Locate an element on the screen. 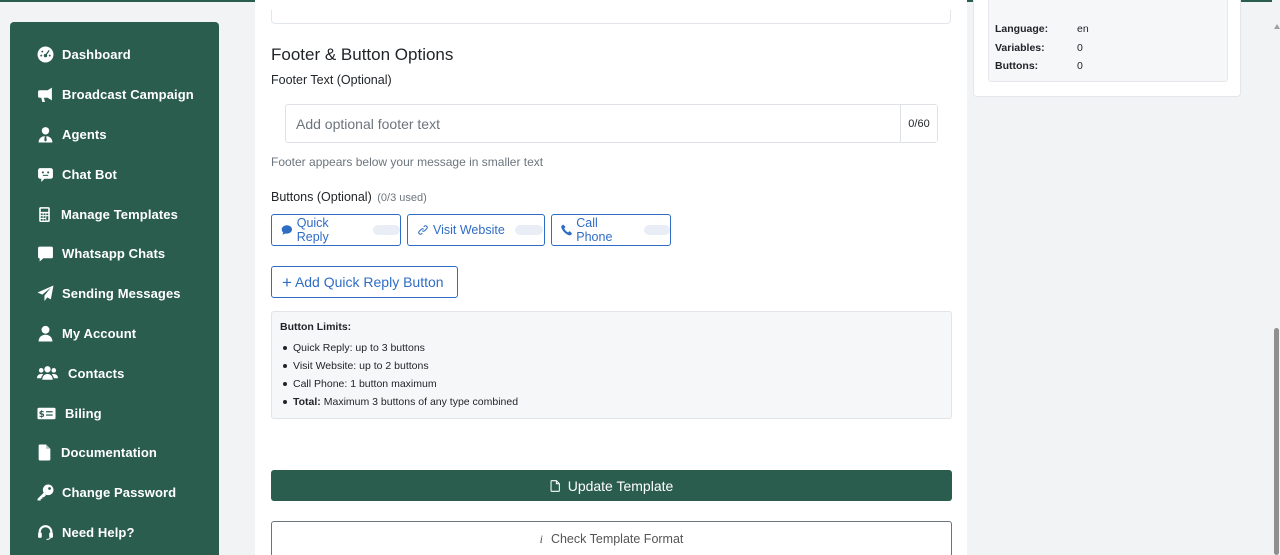 This screenshot has width=1280, height=555. update-template-button: Update Template is located at coordinates (611, 485).